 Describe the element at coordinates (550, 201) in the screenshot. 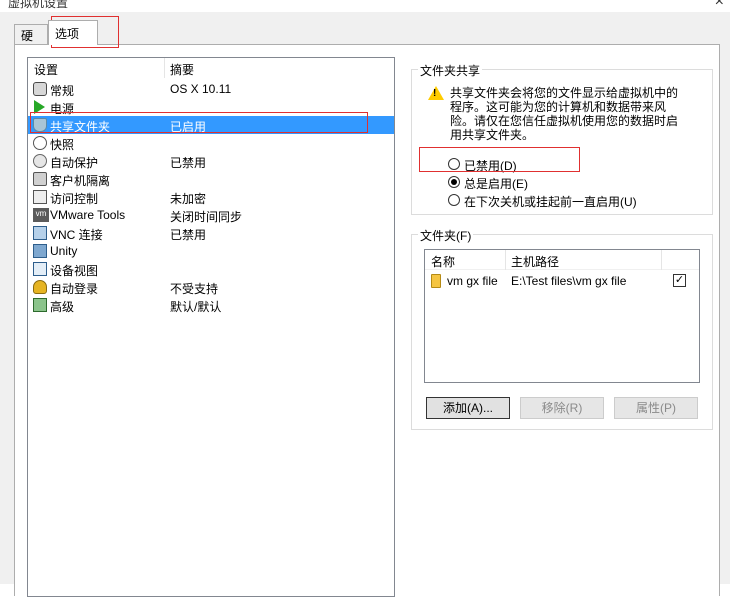

I see `radio-label: 在下次关机或挂起前一直启用(U)` at that location.